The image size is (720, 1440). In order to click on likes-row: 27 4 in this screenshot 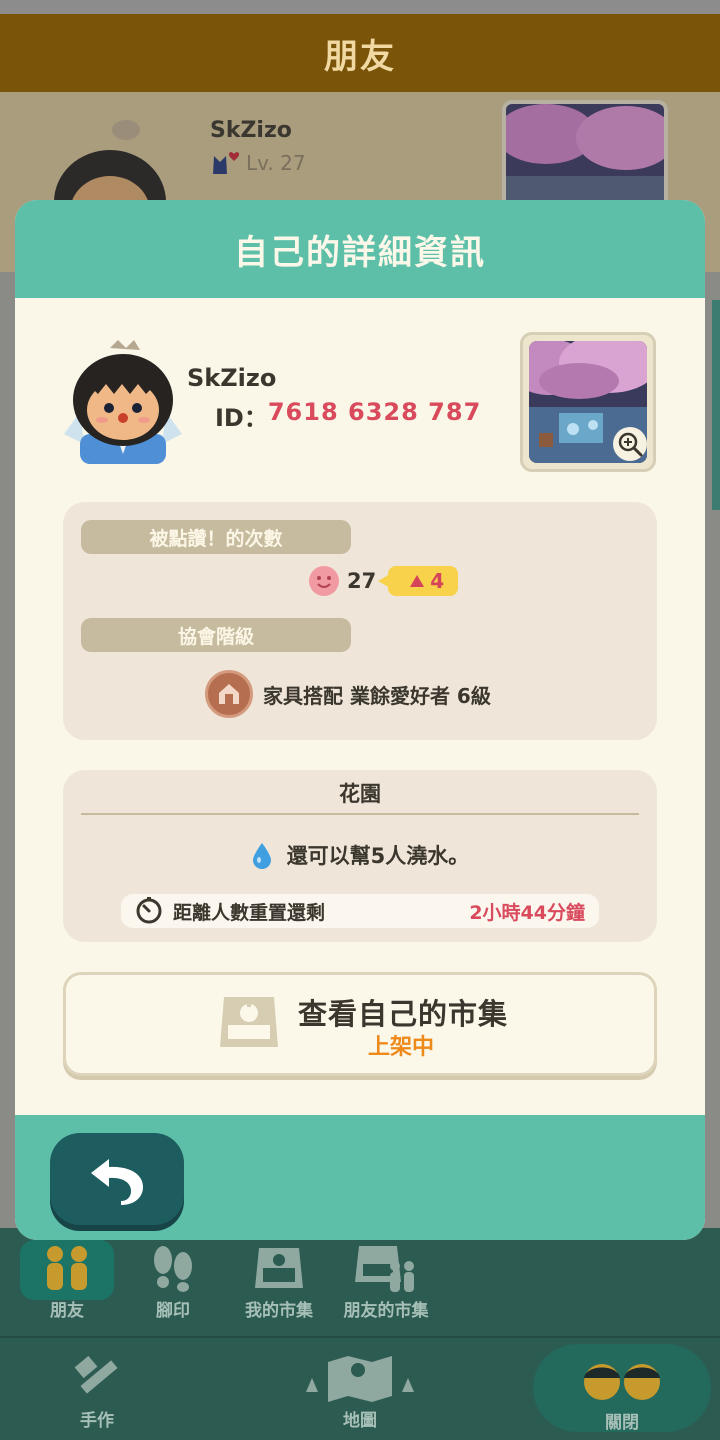, I will do `click(384, 581)`.